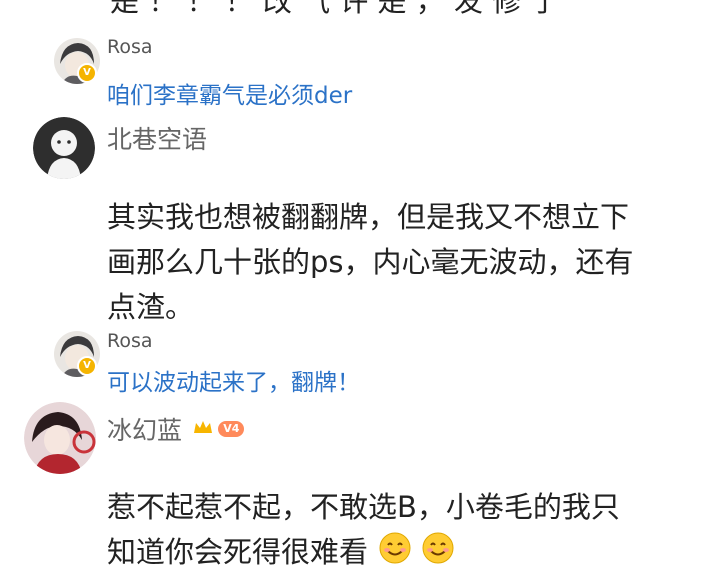  Describe the element at coordinates (370, 262) in the screenshot. I see `comment-line: 画那么几十张的ps，内心毫无波动，还有` at that location.